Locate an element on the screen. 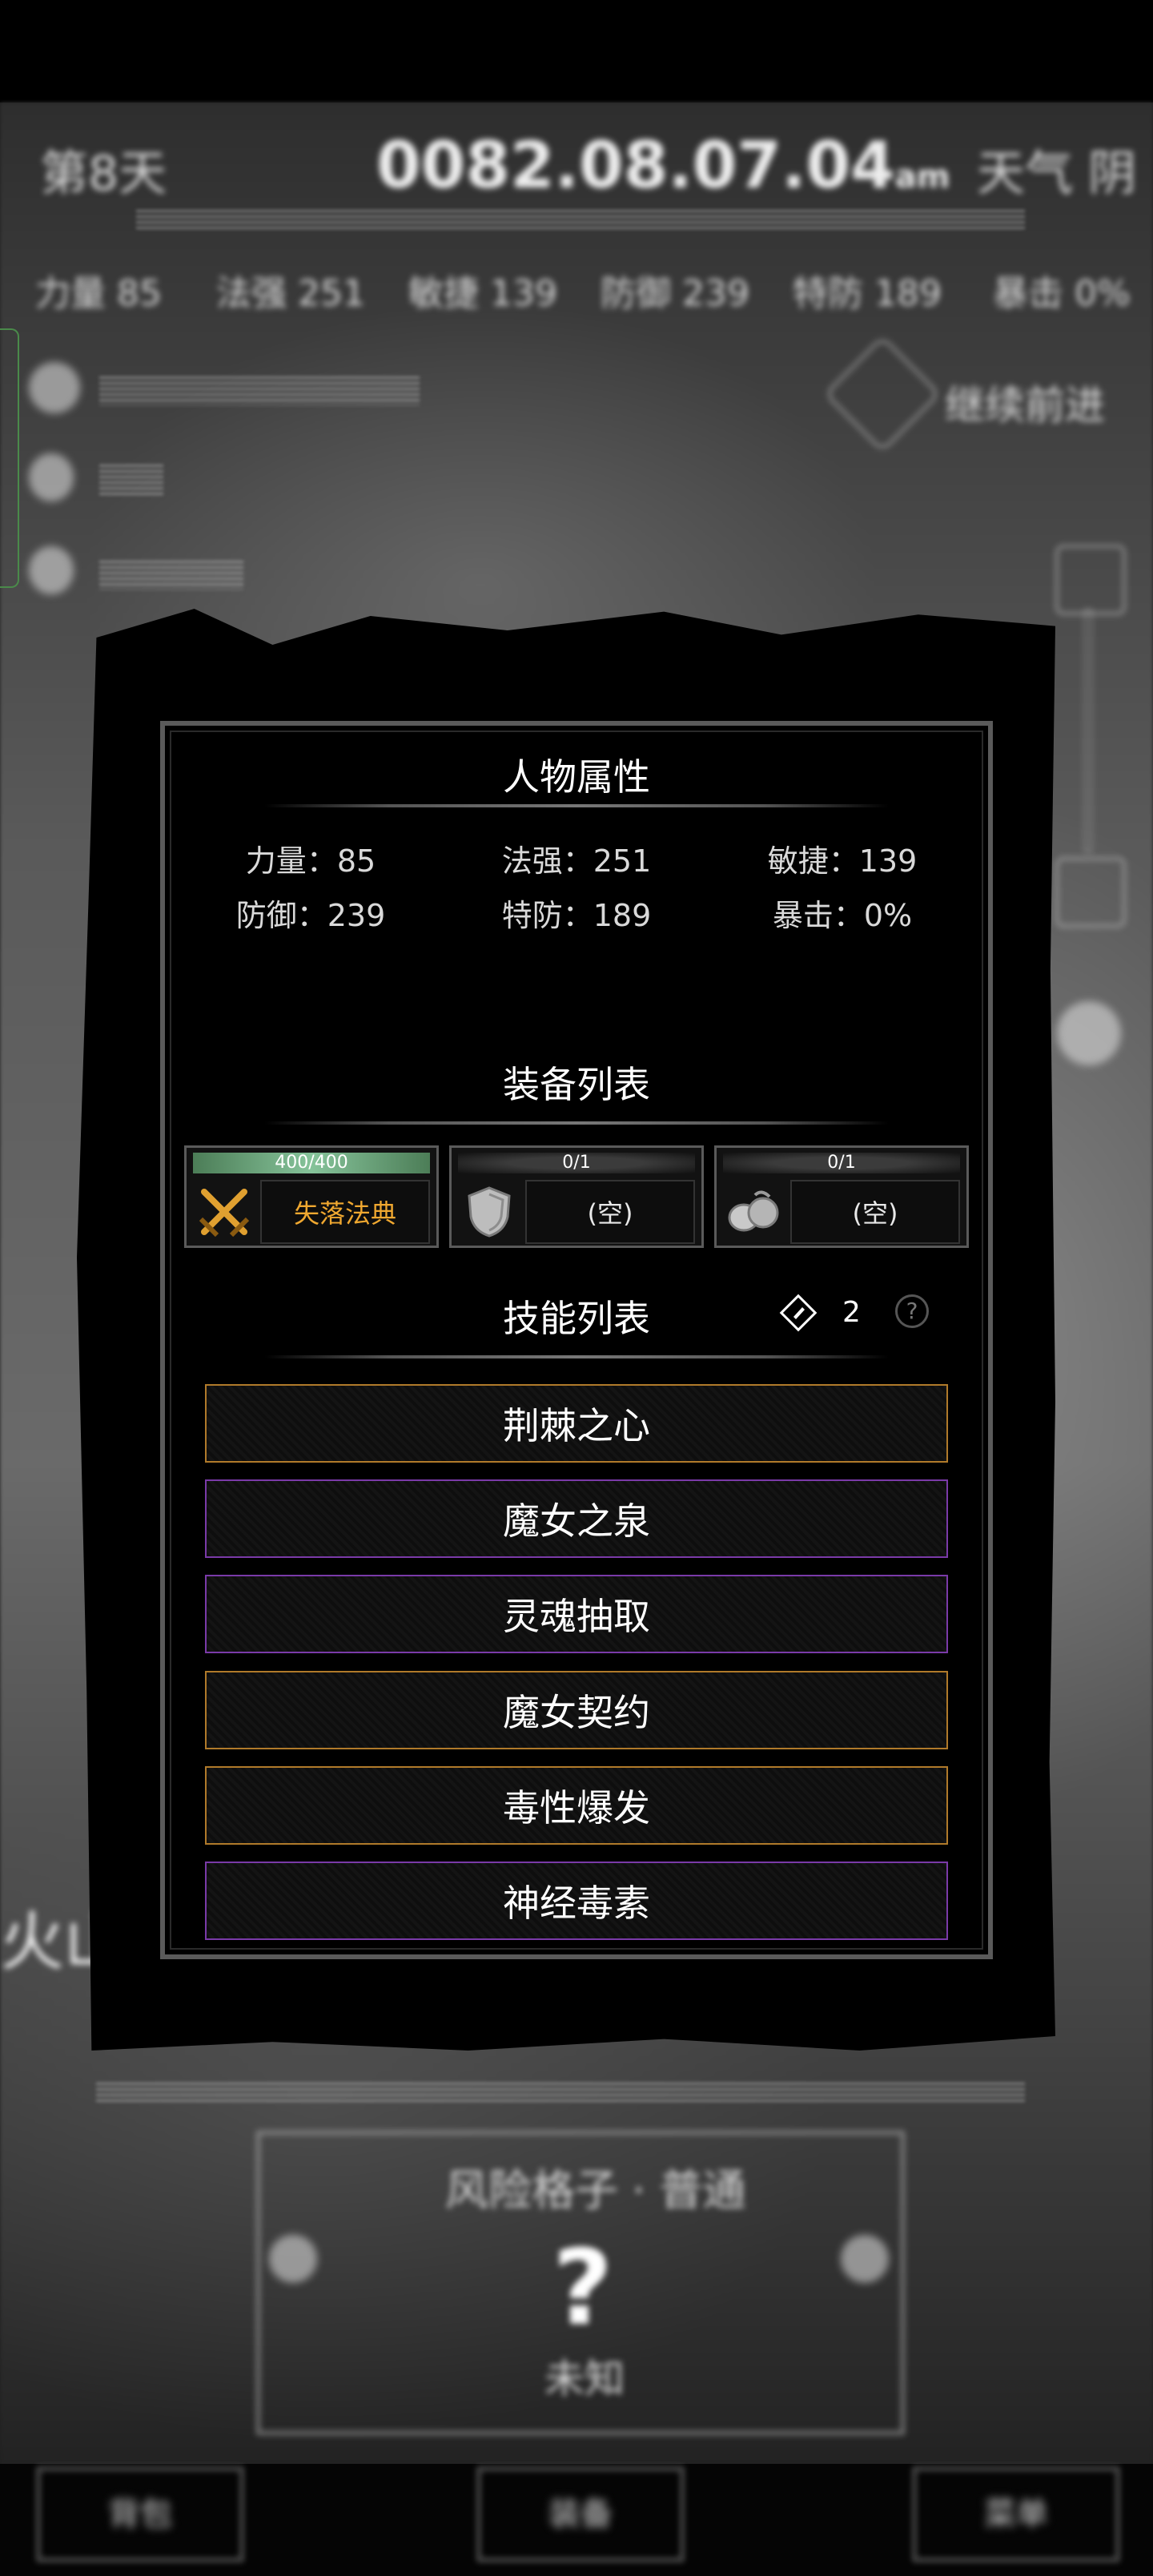 The width and height of the screenshot is (1153, 2576). durability-bar: 400/400 is located at coordinates (311, 1163).